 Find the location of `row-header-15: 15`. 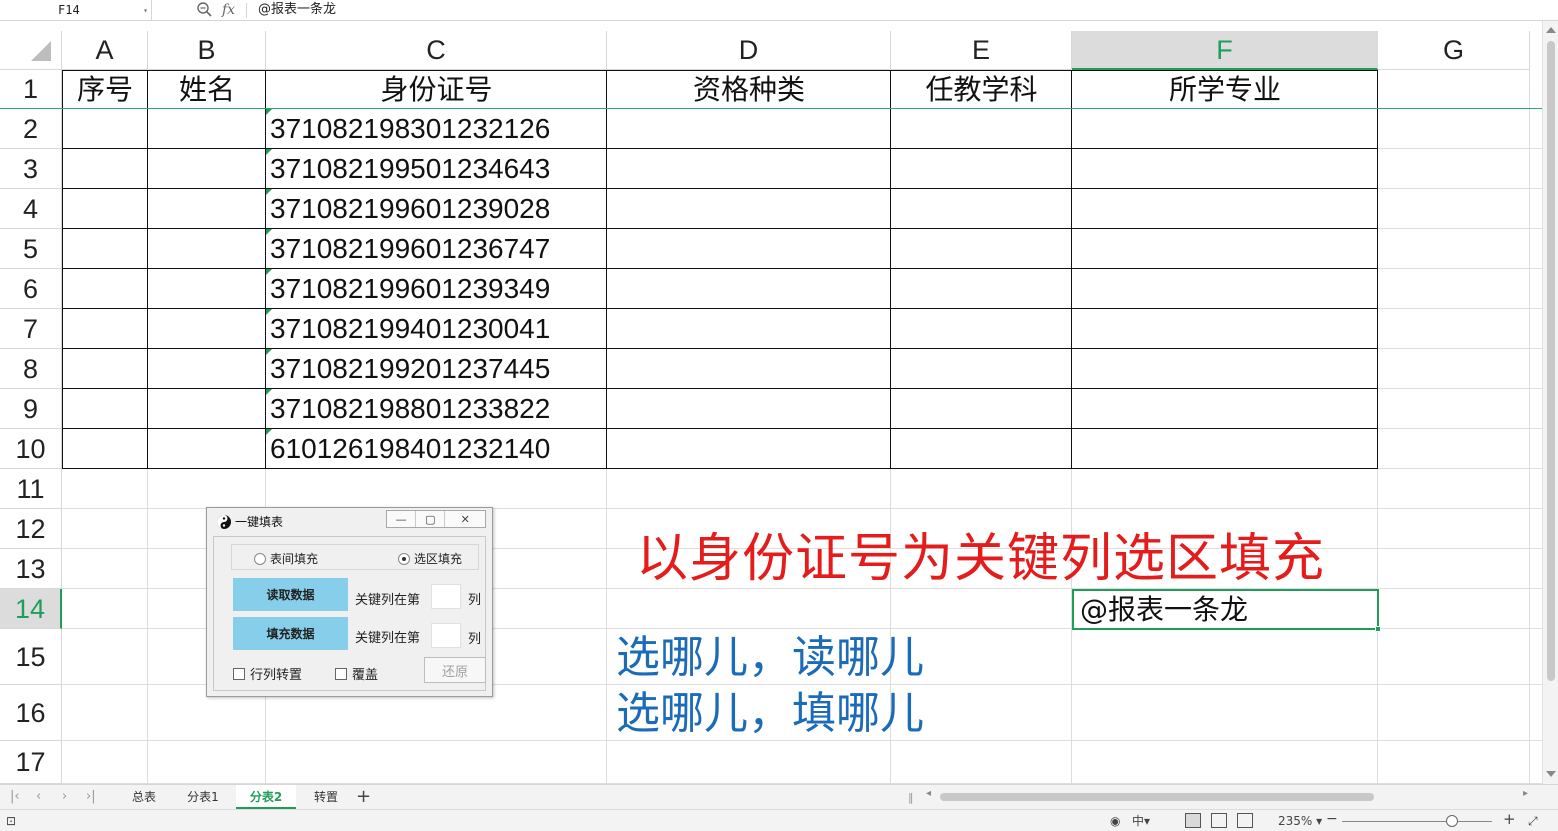

row-header-15: 15 is located at coordinates (31, 657).